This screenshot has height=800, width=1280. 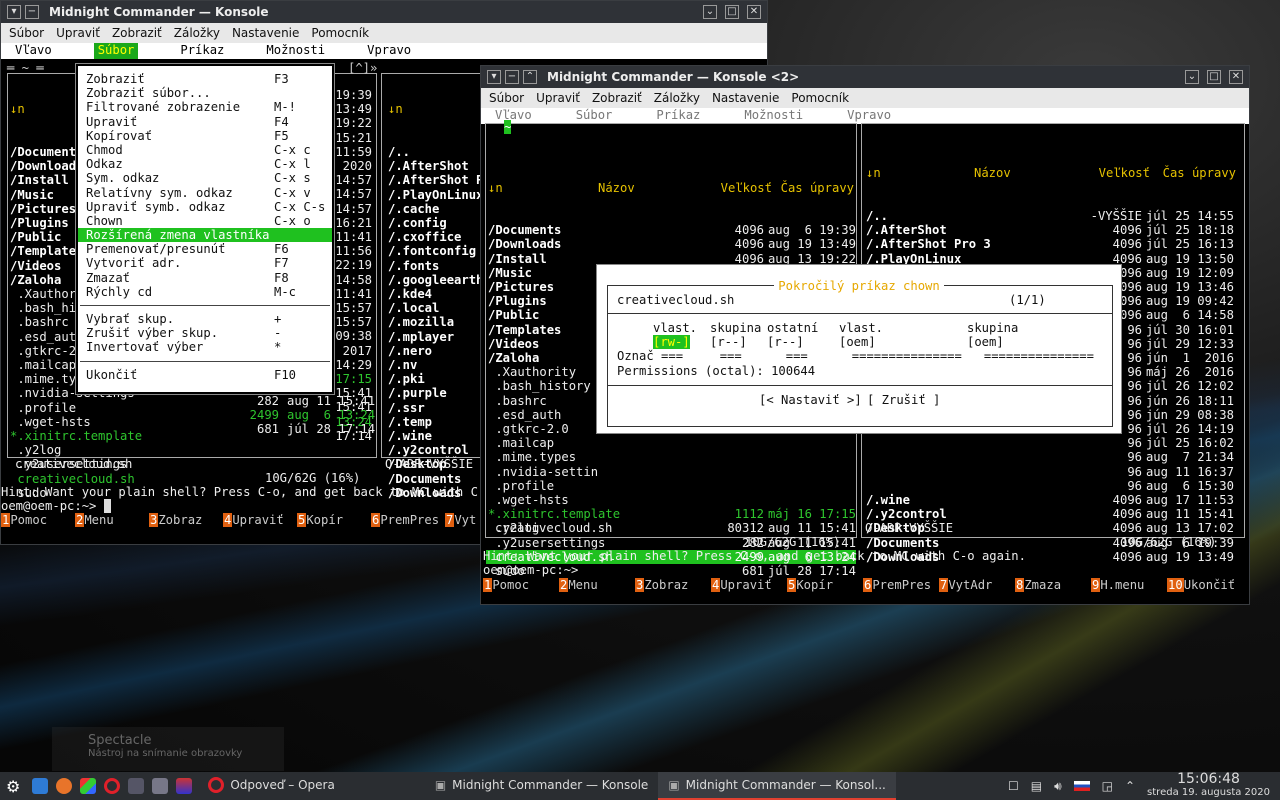 I want to click on table-row: .wget-hsts, so click(x=671, y=500).